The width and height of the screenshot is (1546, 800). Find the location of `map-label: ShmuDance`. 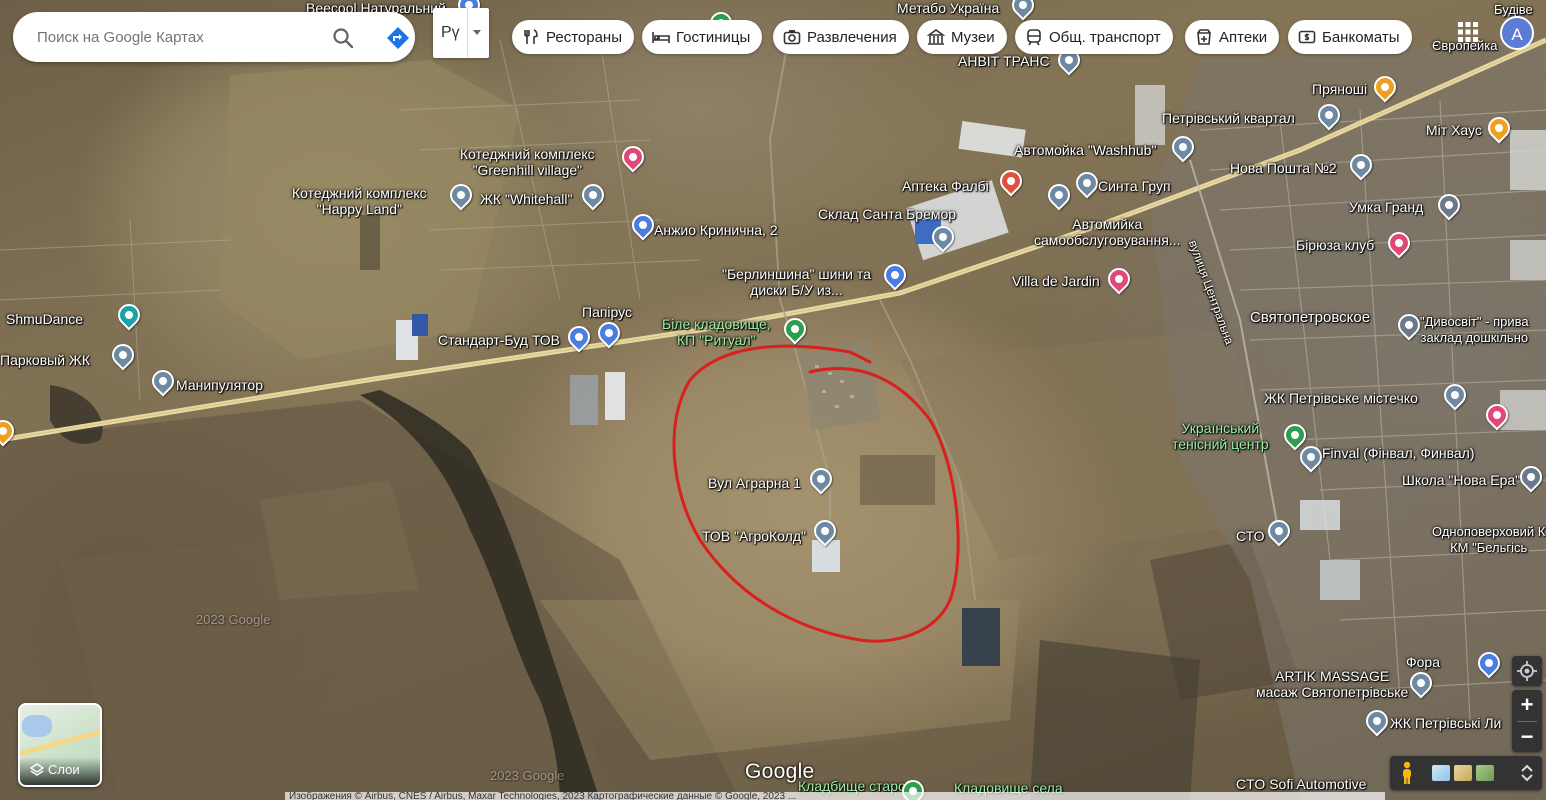

map-label: ShmuDance is located at coordinates (44, 319).